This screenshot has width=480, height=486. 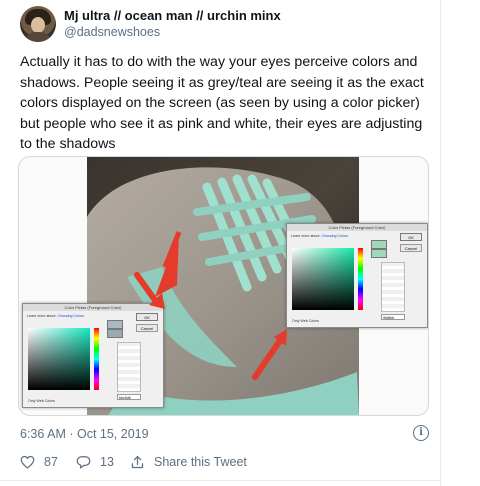 What do you see at coordinates (305, 321) in the screenshot?
I see `picker-right-web-colors: Only Web Colors` at bounding box center [305, 321].